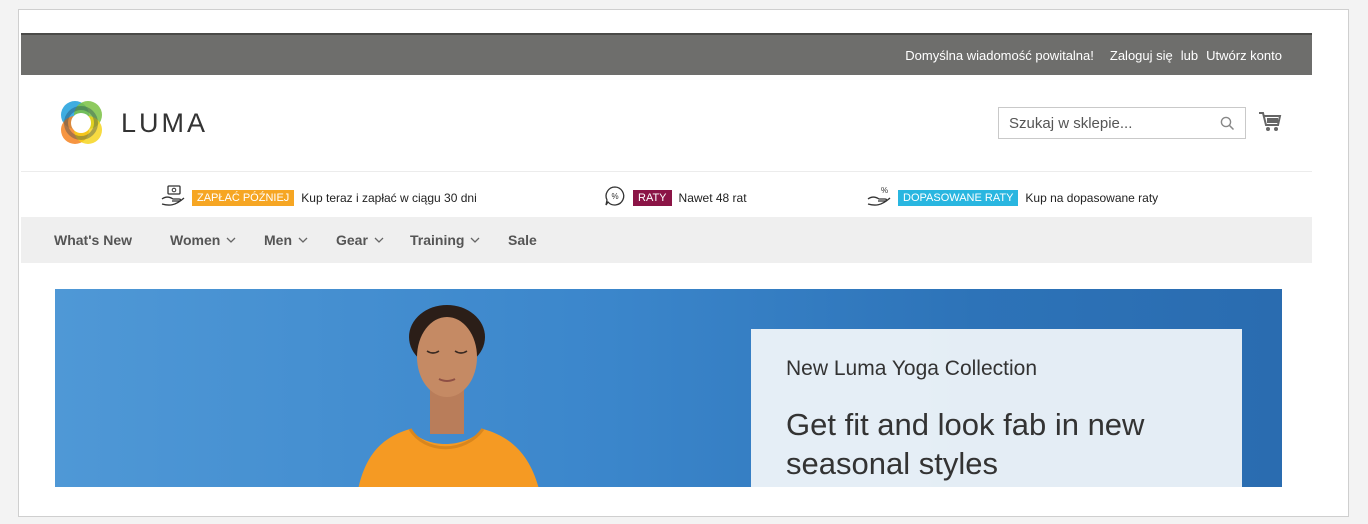 The height and width of the screenshot is (524, 1368). I want to click on nav-label-women: Women, so click(195, 240).